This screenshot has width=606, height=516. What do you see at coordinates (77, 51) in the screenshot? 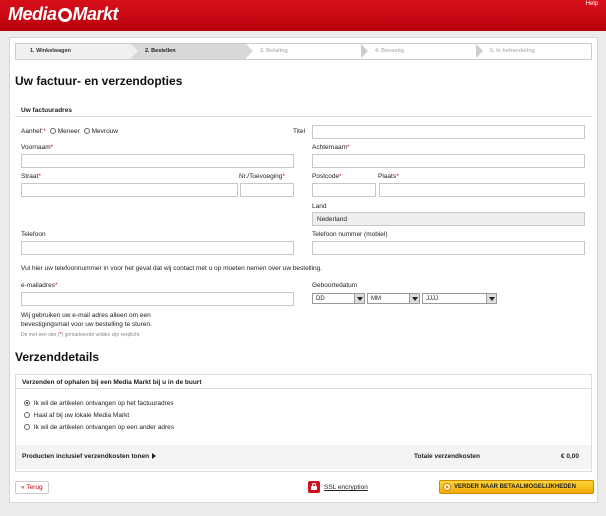
I see `step-winkelwagen: 1. Winkelwagen` at bounding box center [77, 51].